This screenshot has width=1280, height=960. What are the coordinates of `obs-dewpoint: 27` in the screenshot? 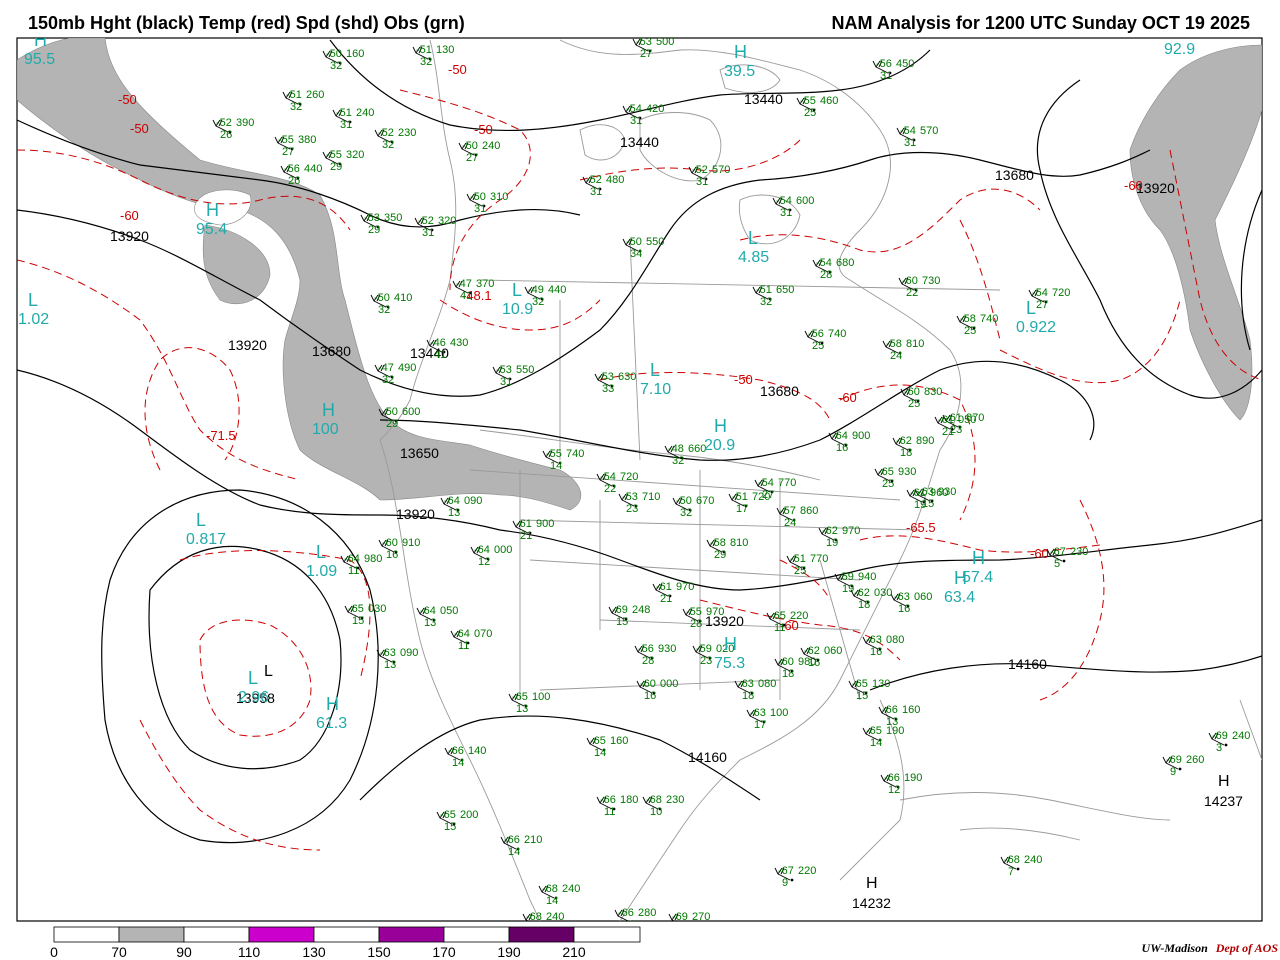 It's located at (472, 158).